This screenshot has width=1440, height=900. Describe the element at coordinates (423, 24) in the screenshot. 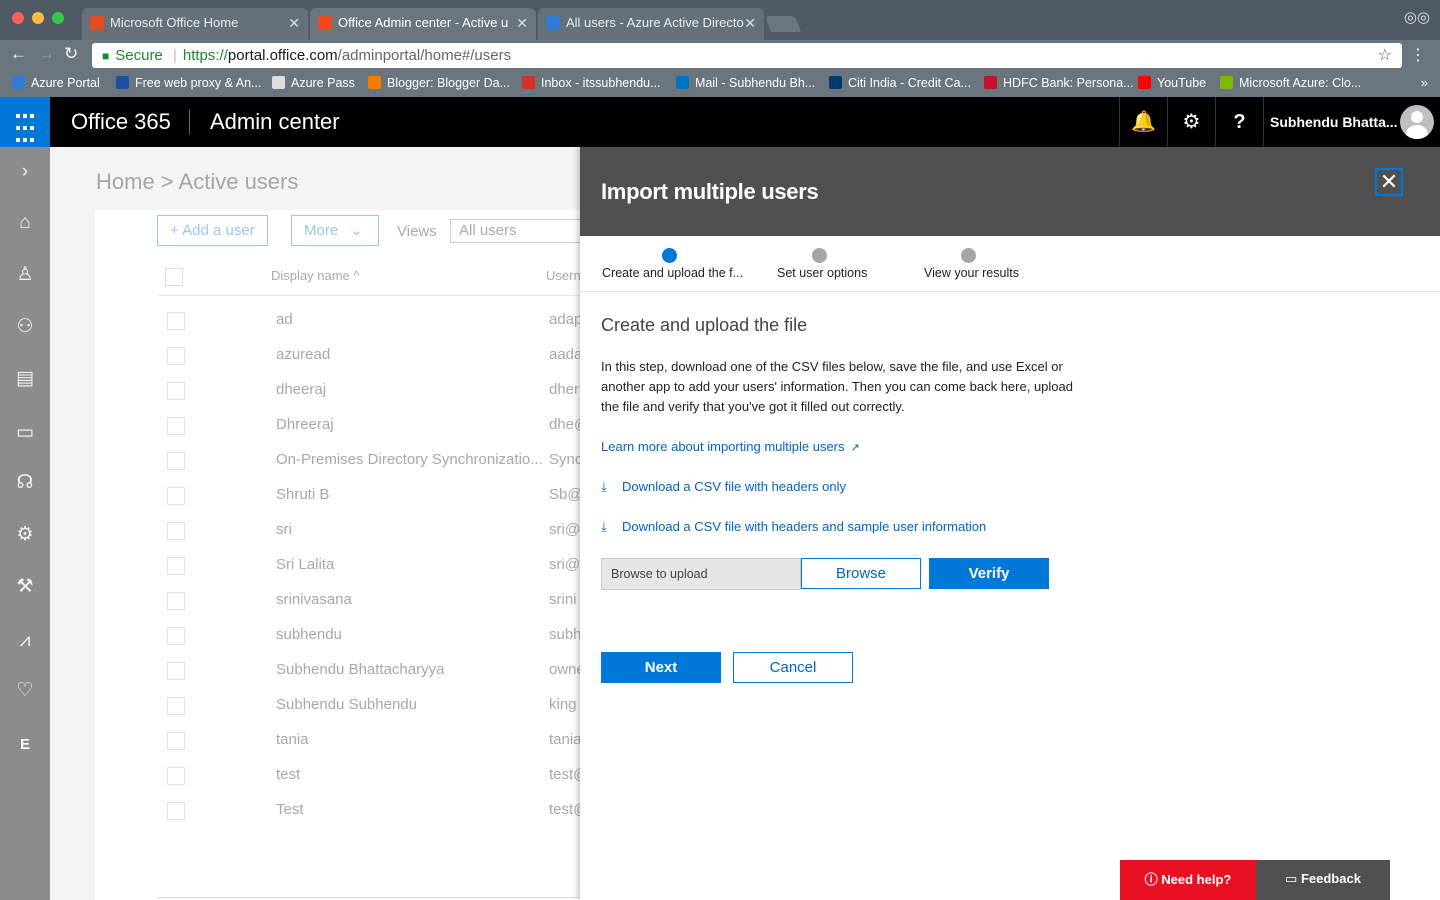

I see `browser-tab-admin-center: Office Admin center - Active u ✕` at that location.